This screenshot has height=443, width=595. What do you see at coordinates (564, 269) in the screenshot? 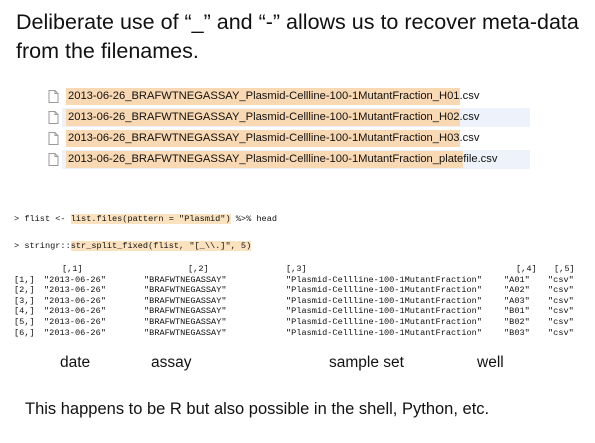
I see `column-header: [,5]` at bounding box center [564, 269].